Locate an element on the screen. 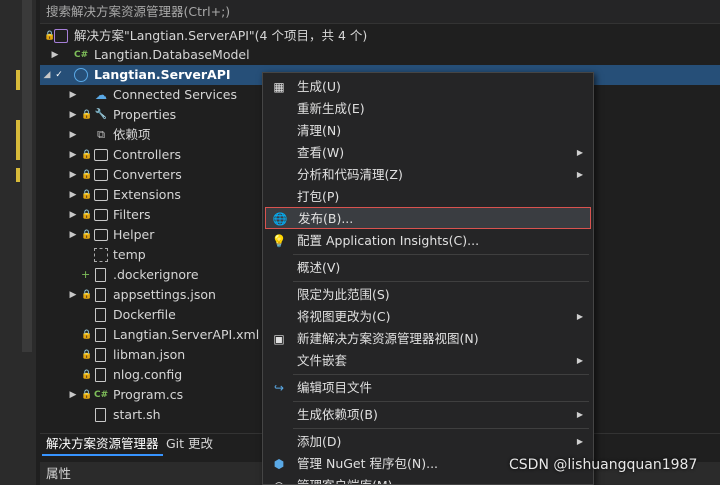 This screenshot has width=720, height=485. menu-item-scope: 限定为此范围(S) is located at coordinates (428, 295).